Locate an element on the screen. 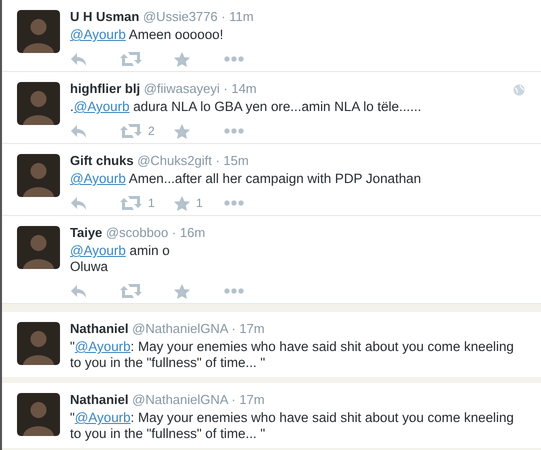  user-name: highflier blj is located at coordinates (105, 88).